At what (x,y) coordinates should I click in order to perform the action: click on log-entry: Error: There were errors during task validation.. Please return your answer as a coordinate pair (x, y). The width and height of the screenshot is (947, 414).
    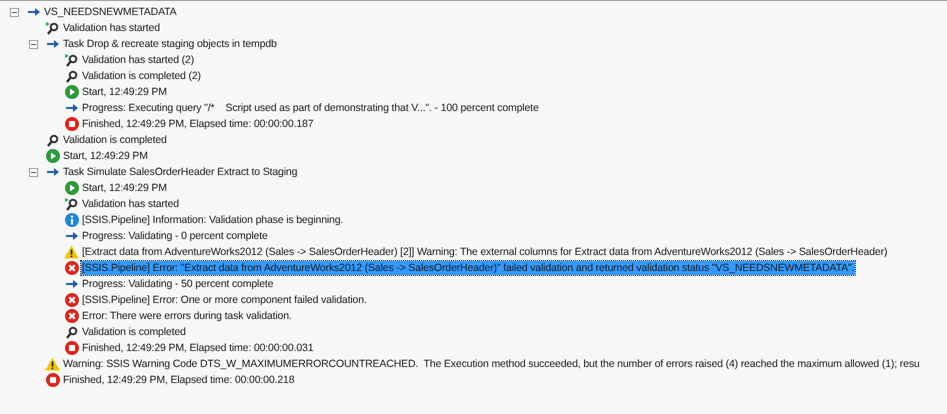
    Looking at the image, I should click on (187, 316).